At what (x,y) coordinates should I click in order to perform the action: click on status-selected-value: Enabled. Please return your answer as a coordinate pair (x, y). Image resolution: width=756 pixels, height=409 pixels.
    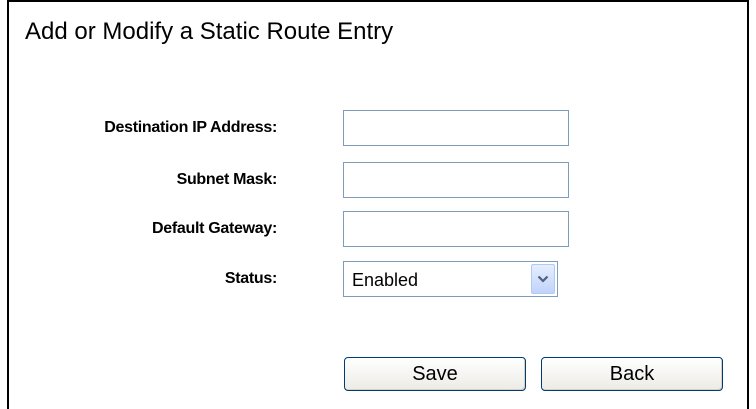
    Looking at the image, I should click on (385, 280).